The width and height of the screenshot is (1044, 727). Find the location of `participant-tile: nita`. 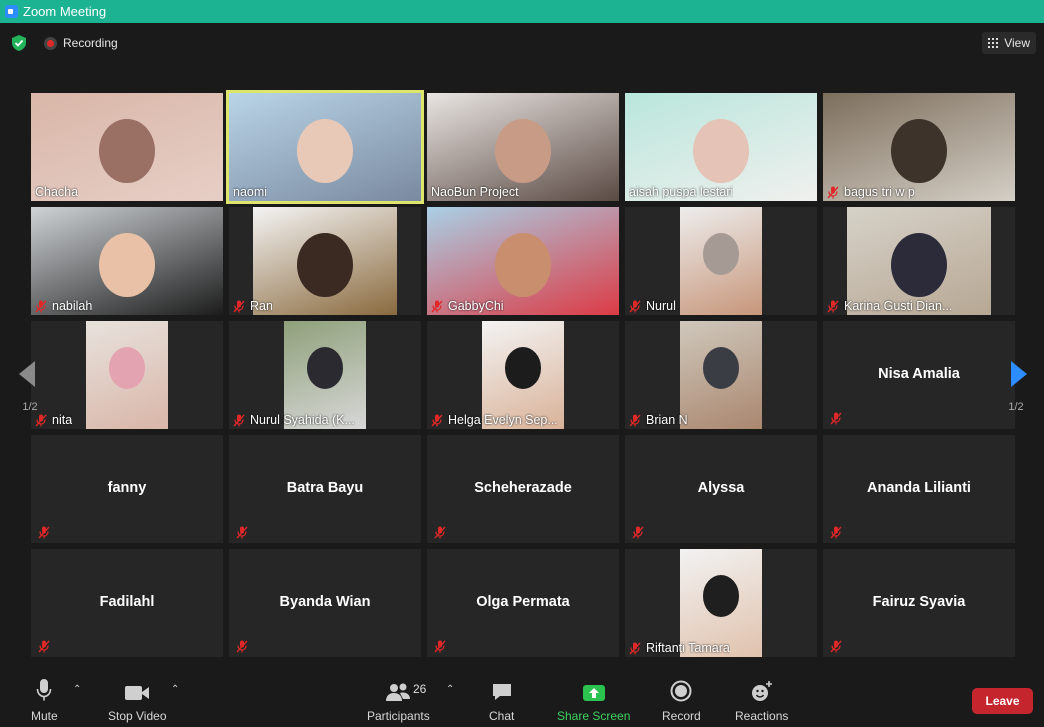

participant-tile: nita is located at coordinates (127, 375).